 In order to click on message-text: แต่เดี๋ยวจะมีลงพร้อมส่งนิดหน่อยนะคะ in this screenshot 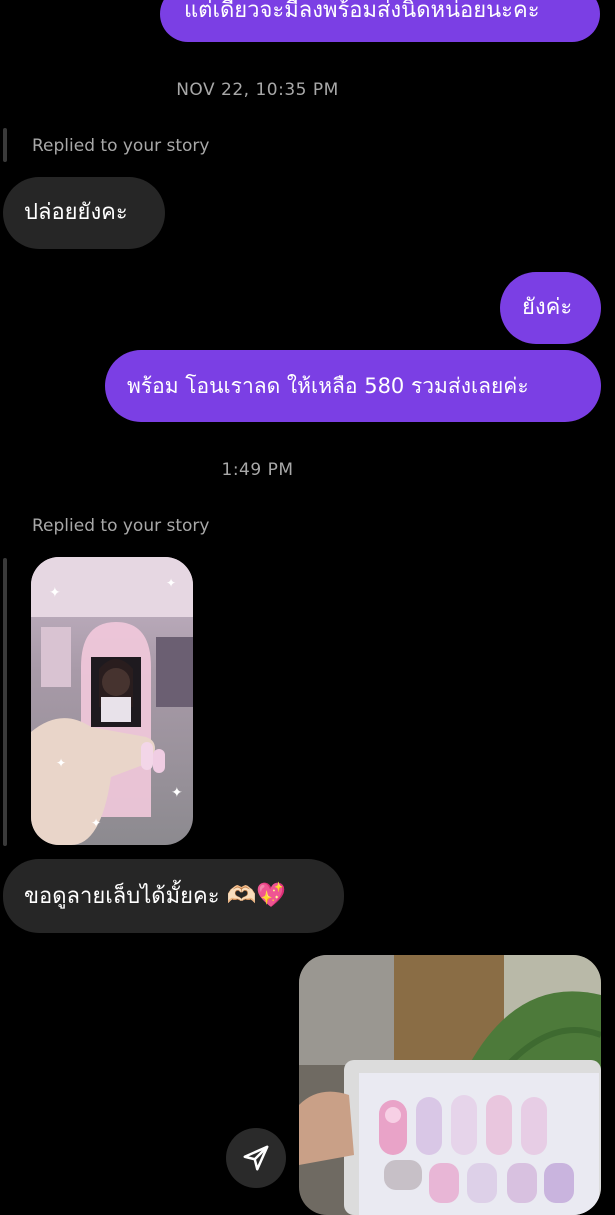, I will do `click(362, 11)`.